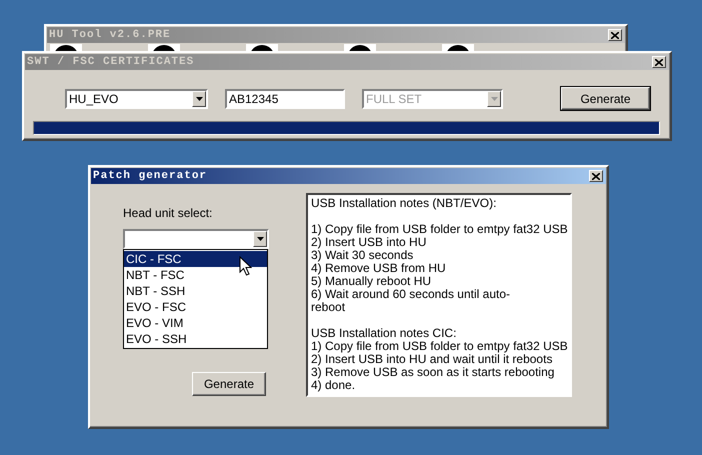 The width and height of the screenshot is (702, 455). Describe the element at coordinates (245, 266) in the screenshot. I see `cursor-icon` at that location.